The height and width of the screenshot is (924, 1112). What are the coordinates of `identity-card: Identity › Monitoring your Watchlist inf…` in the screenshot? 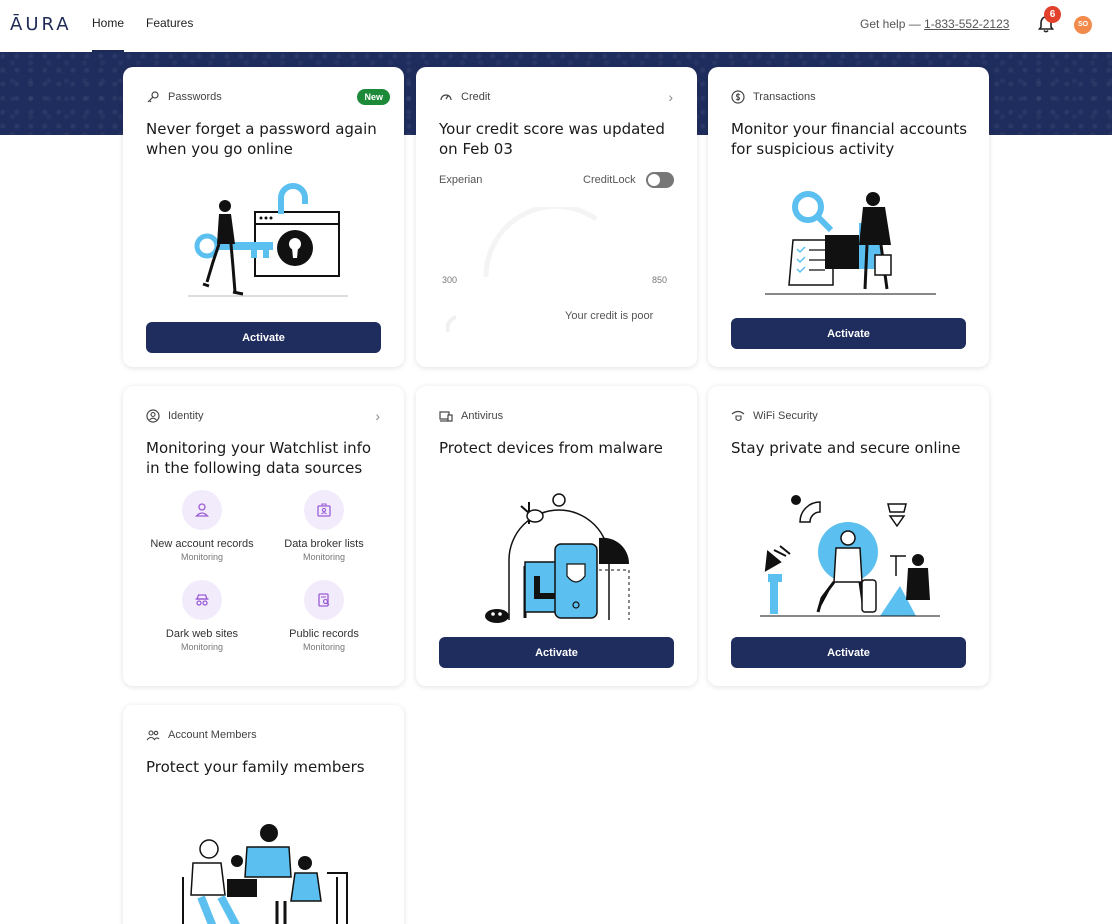 It's located at (263, 536).